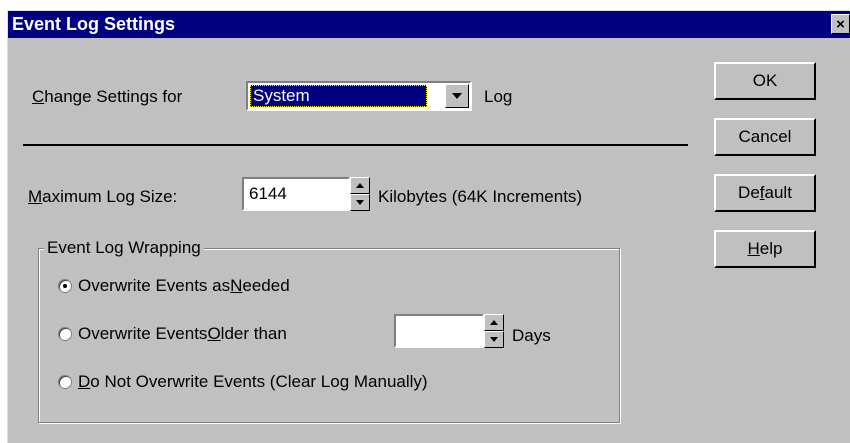 This screenshot has height=443, width=850. What do you see at coordinates (107, 96) in the screenshot?
I see `change-settings-label: Change Settings for` at bounding box center [107, 96].